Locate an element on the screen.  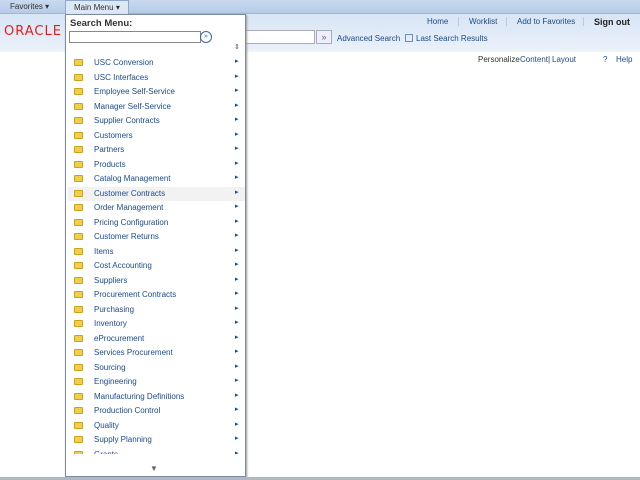
menu-item-label: Customers is located at coordinates (113, 135).